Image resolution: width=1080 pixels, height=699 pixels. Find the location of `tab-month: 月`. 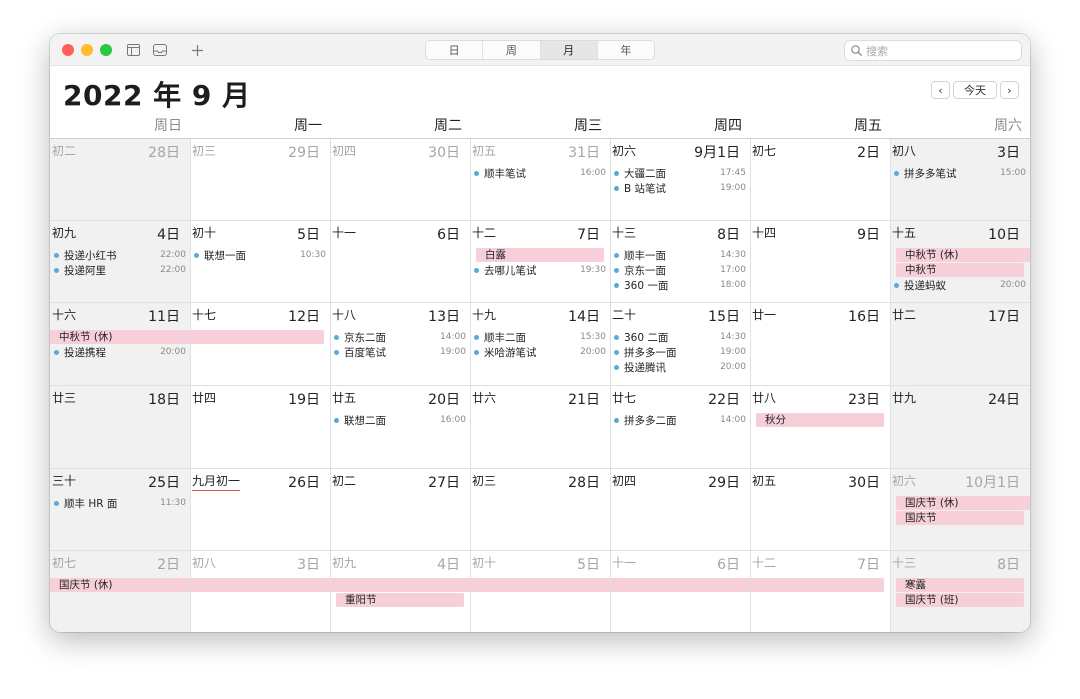

tab-month: 月 is located at coordinates (569, 50).